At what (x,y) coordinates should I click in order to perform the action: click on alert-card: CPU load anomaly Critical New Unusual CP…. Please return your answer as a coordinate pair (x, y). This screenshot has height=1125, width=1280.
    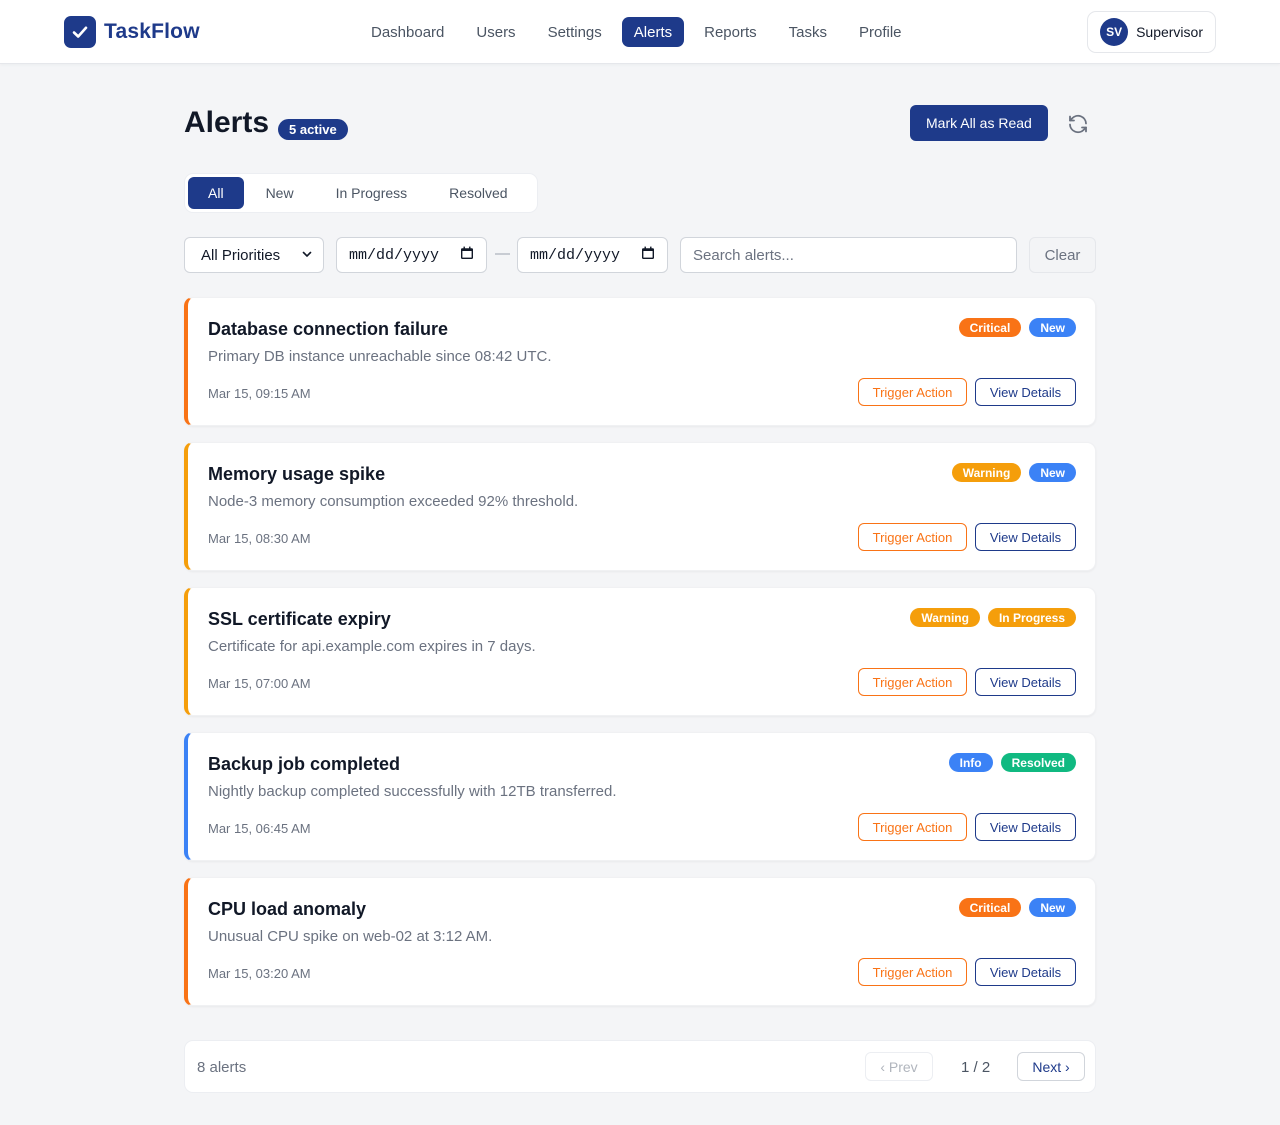
    Looking at the image, I should click on (640, 941).